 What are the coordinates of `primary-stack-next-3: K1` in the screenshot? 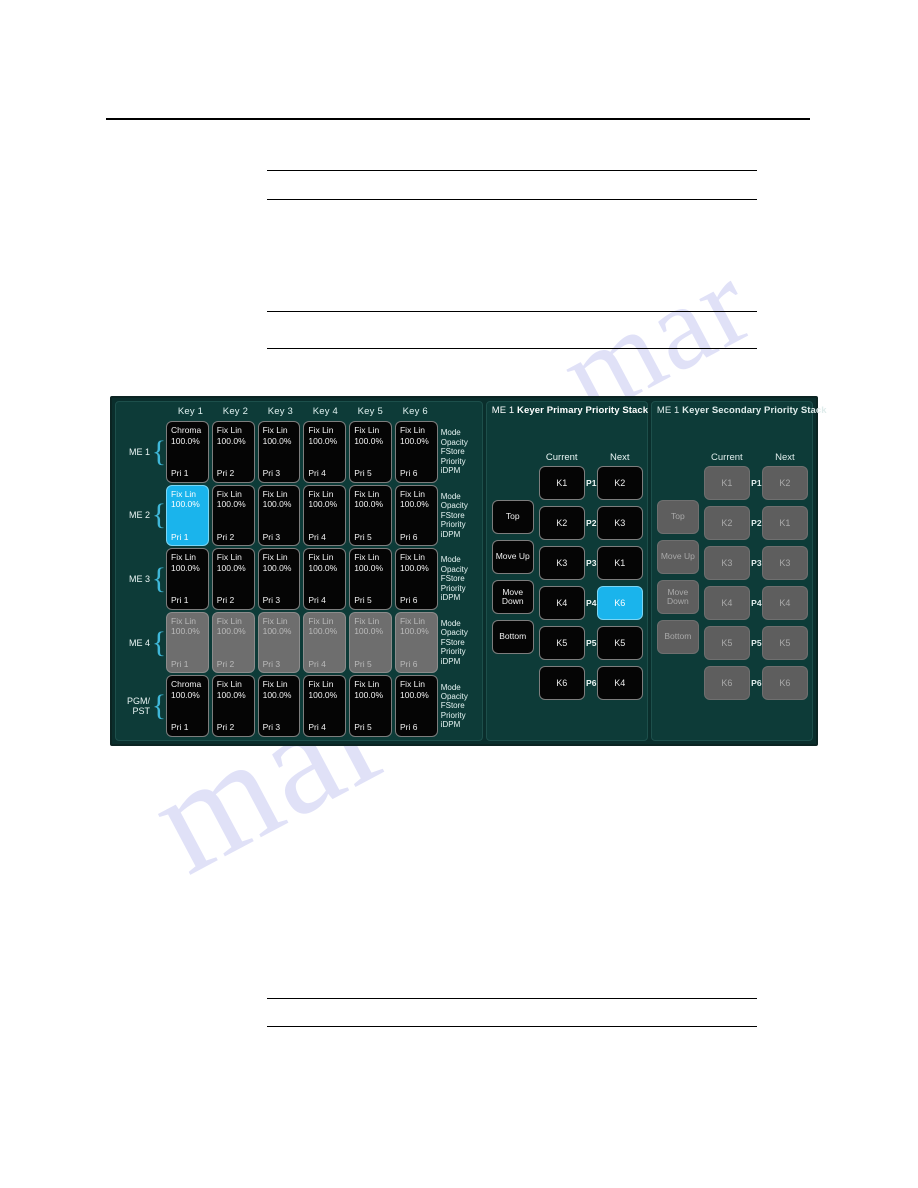 It's located at (619, 563).